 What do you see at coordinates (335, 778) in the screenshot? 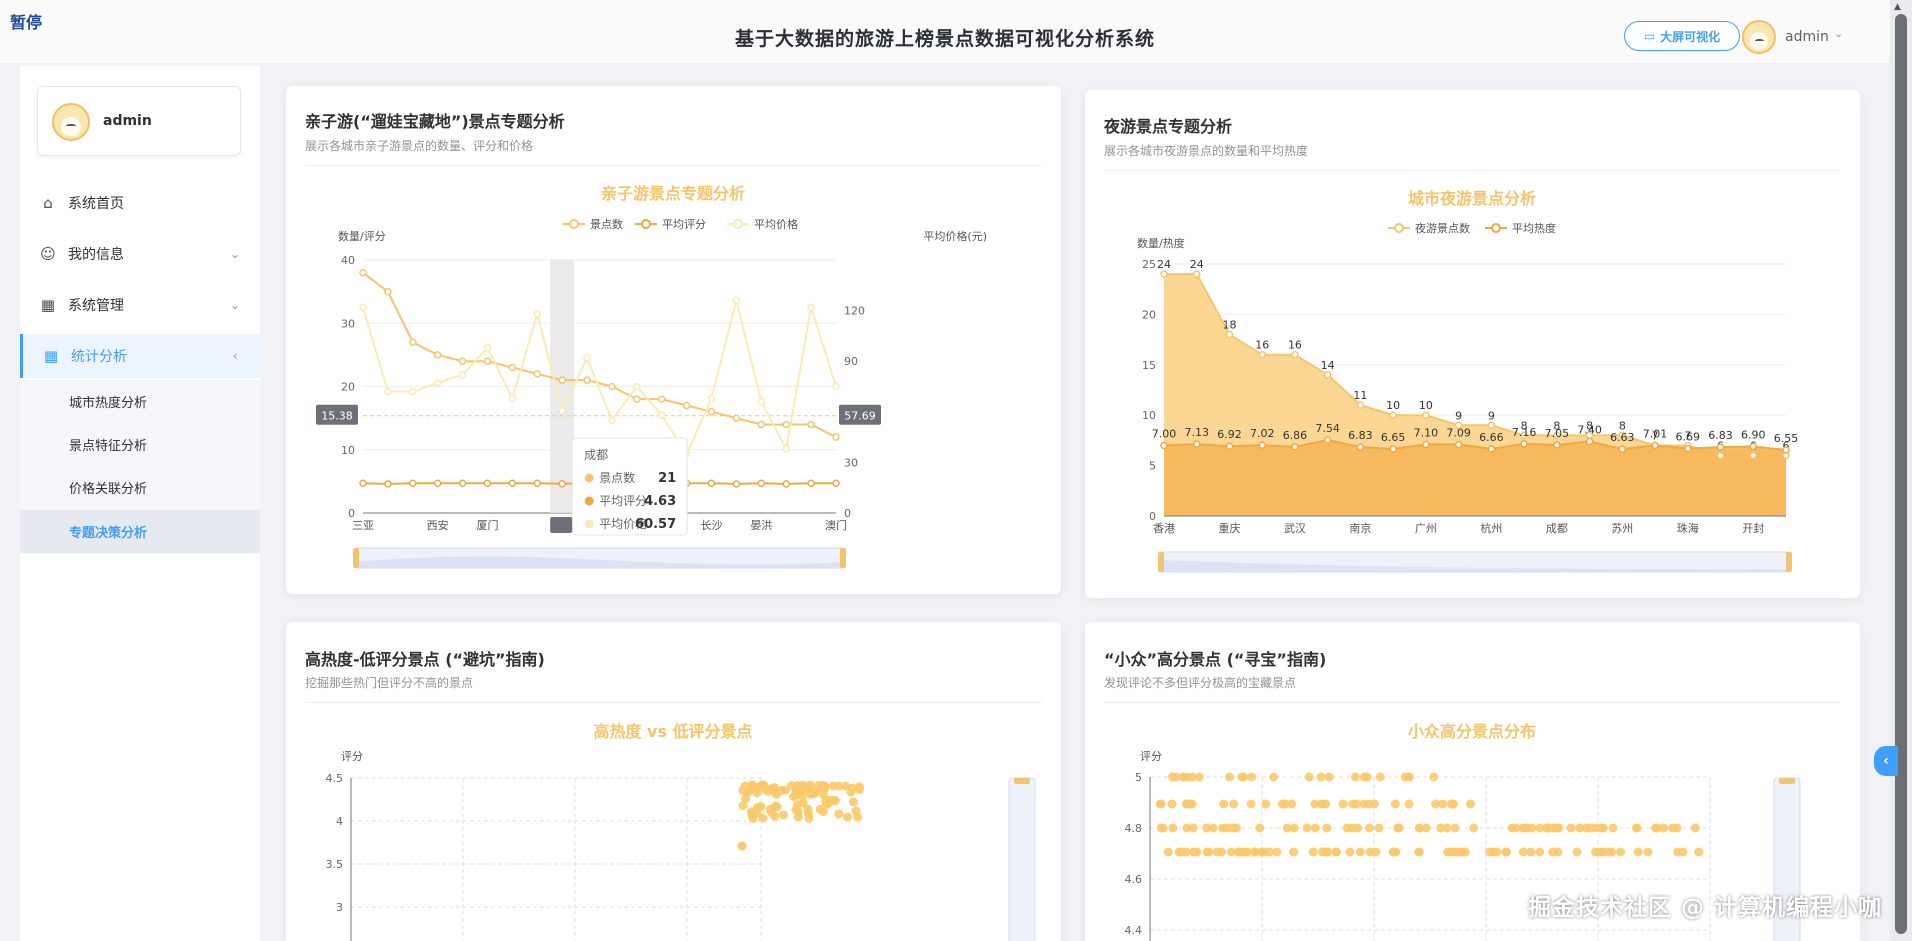
I see `y-tick-label: 4.5` at bounding box center [335, 778].